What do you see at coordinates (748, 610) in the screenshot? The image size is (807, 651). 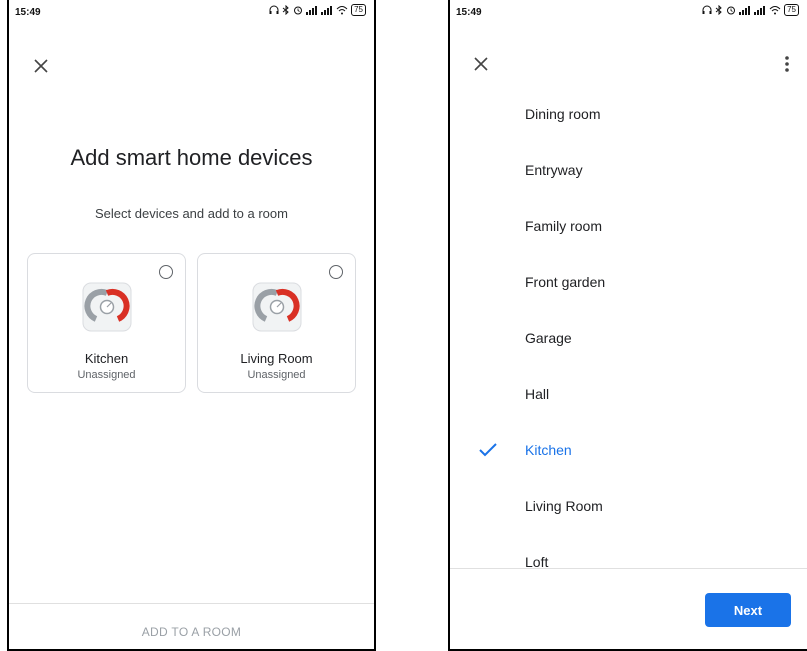 I see `next-button: Next` at bounding box center [748, 610].